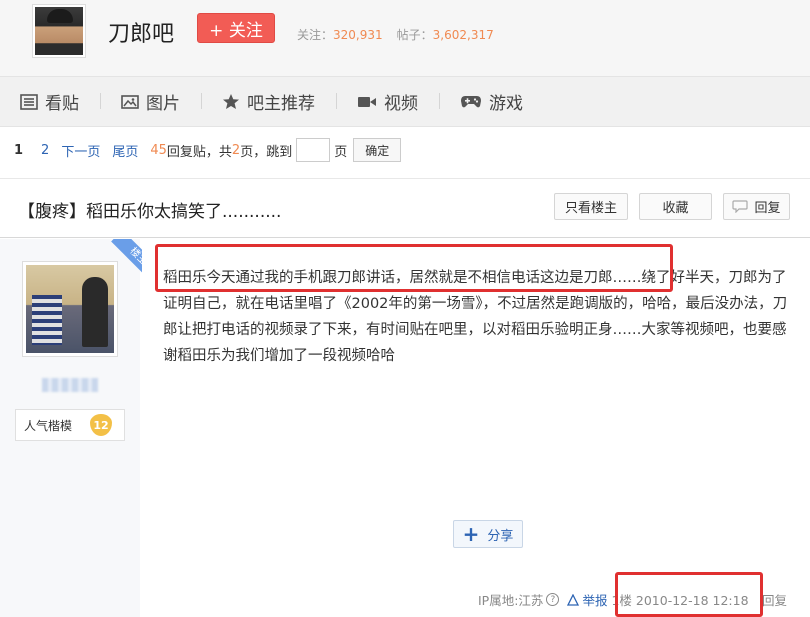 Image resolution: width=810 pixels, height=617 pixels. I want to click on reply-count: 45, so click(158, 150).